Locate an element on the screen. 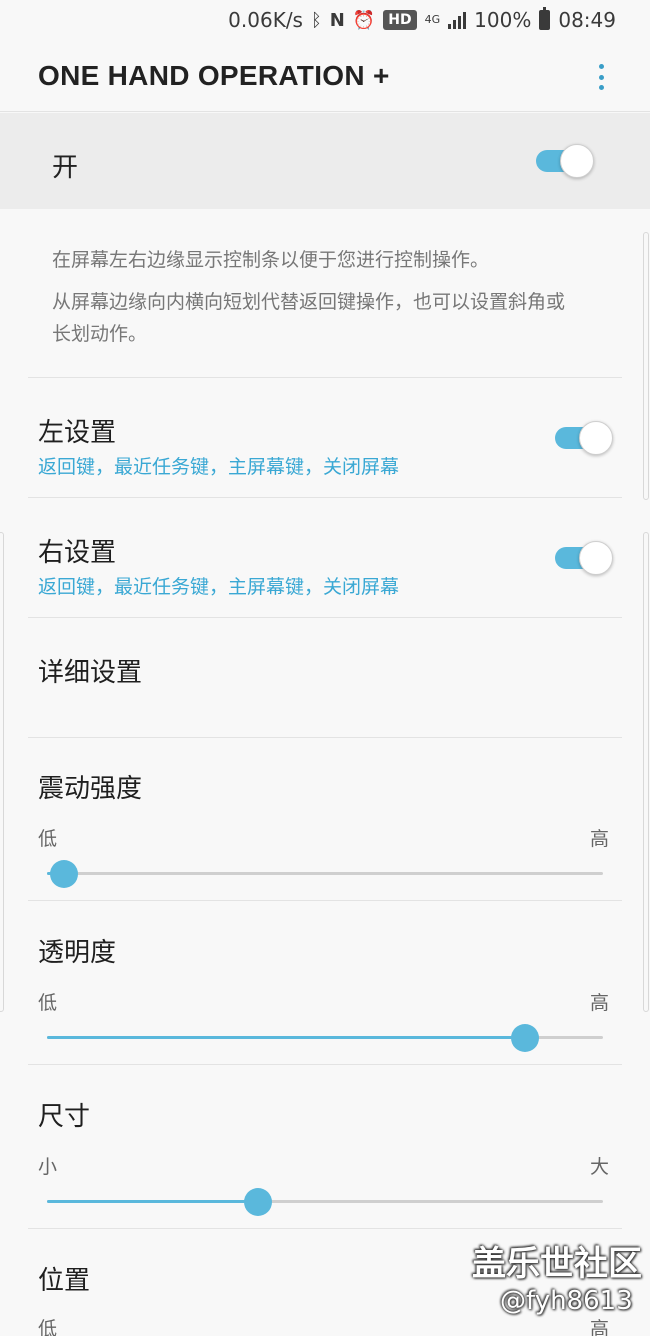 Image resolution: width=650 pixels, height=1336 pixels. scroll-indicator-right-lower is located at coordinates (646, 772).